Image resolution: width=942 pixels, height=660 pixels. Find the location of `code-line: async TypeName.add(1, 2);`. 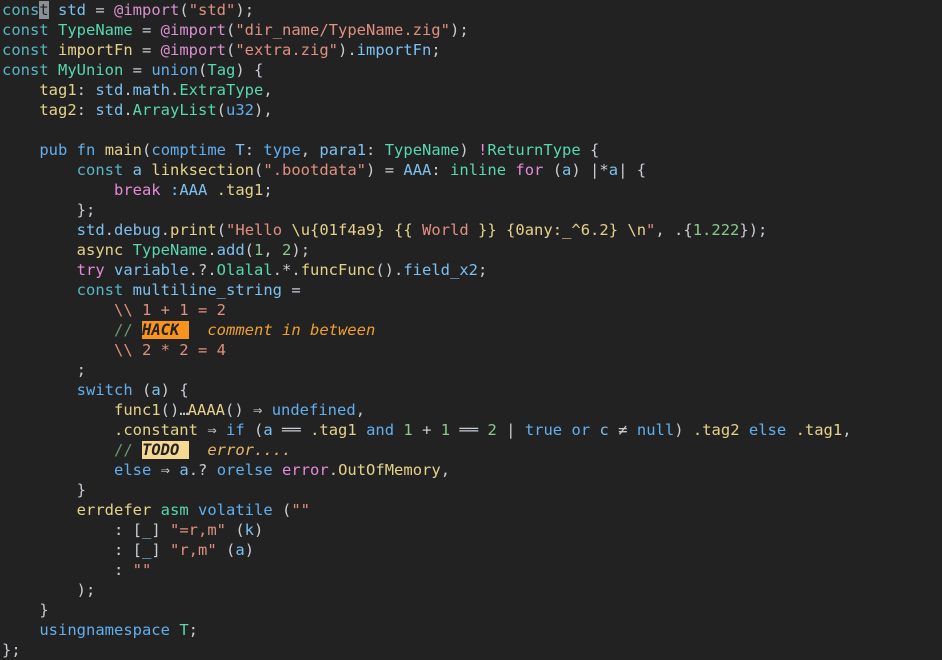

code-line: async TypeName.add(1, 2); is located at coordinates (471, 250).